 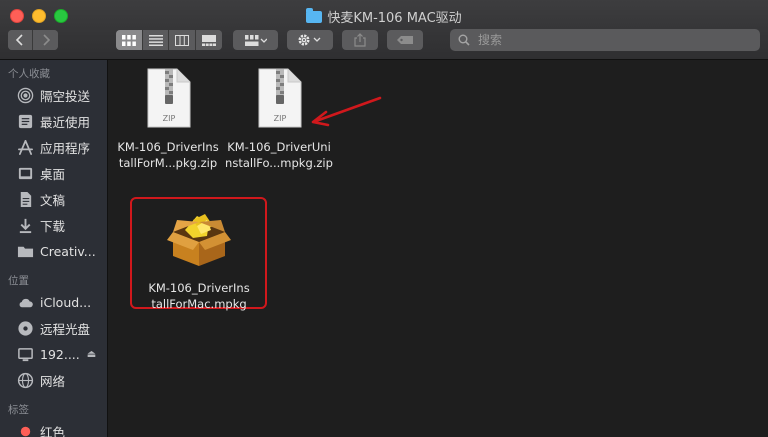 I want to click on tag-button-inner, so click(x=405, y=40).